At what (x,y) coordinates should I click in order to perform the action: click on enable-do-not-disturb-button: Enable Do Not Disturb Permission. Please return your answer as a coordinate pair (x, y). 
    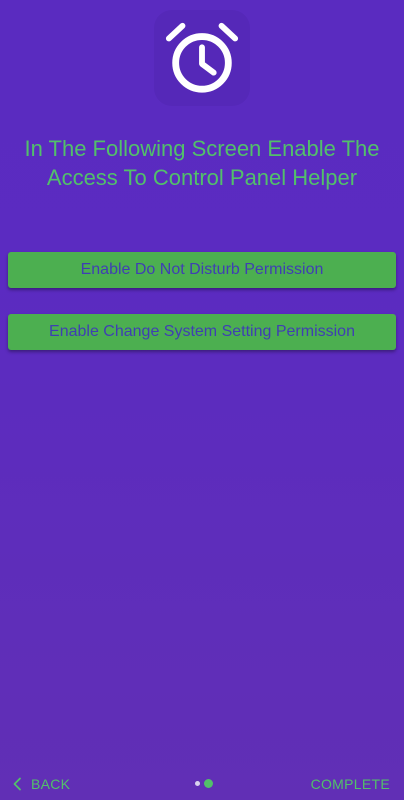
    Looking at the image, I should click on (202, 270).